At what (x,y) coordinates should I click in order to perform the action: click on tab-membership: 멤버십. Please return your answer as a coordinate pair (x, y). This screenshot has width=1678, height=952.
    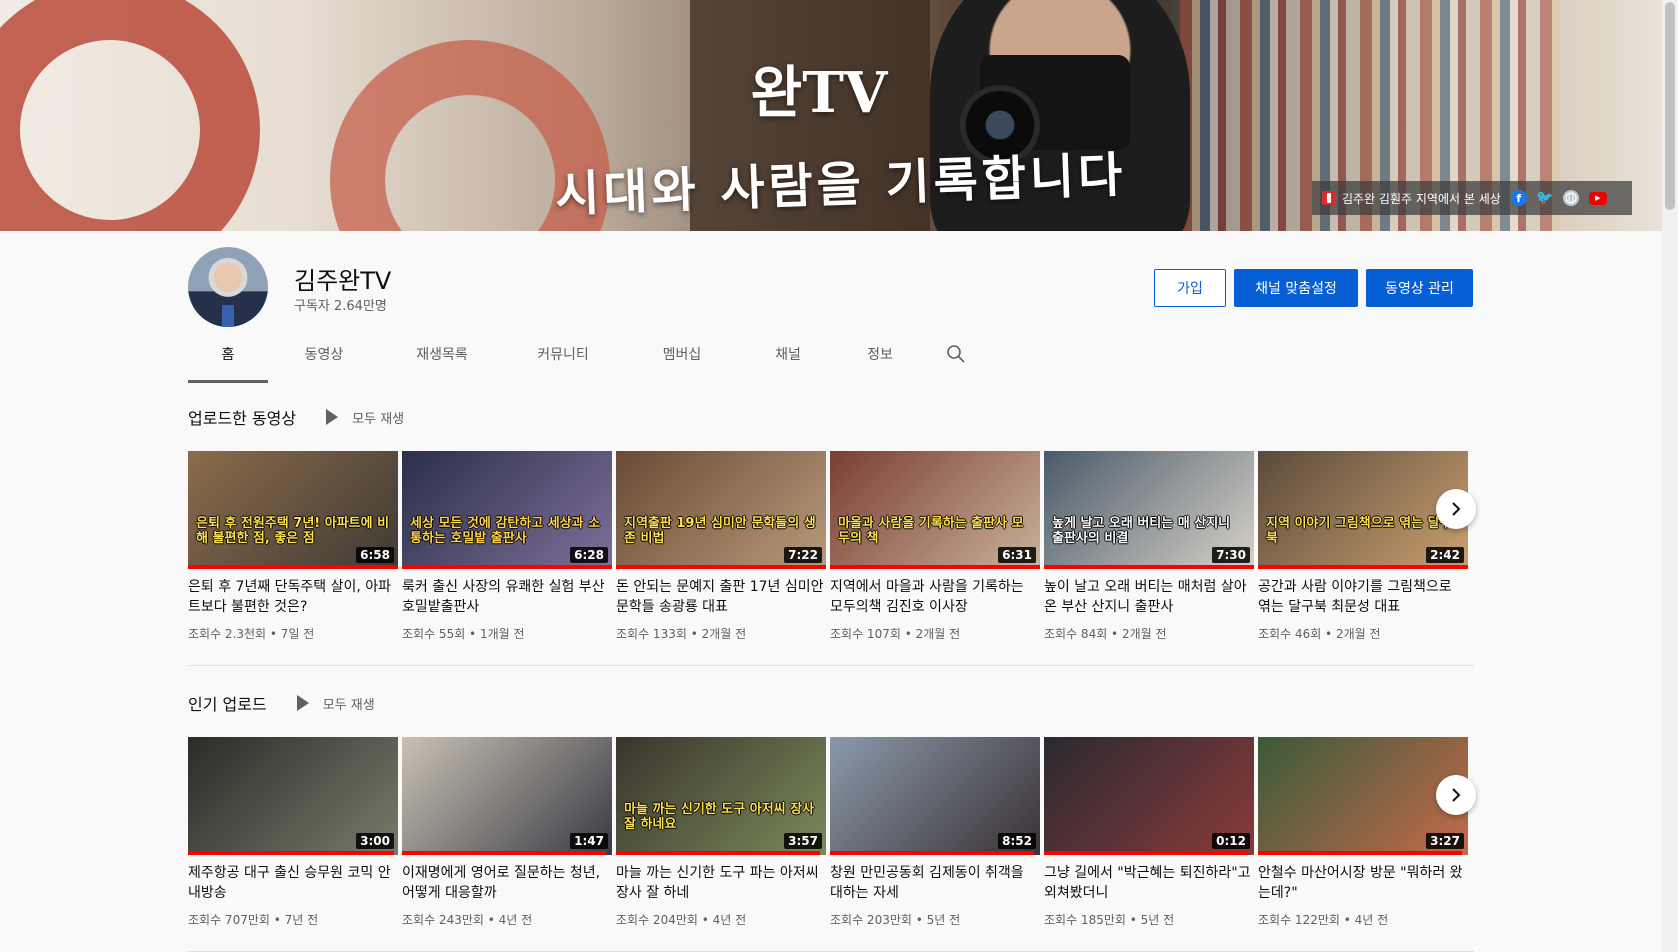
    Looking at the image, I should click on (682, 354).